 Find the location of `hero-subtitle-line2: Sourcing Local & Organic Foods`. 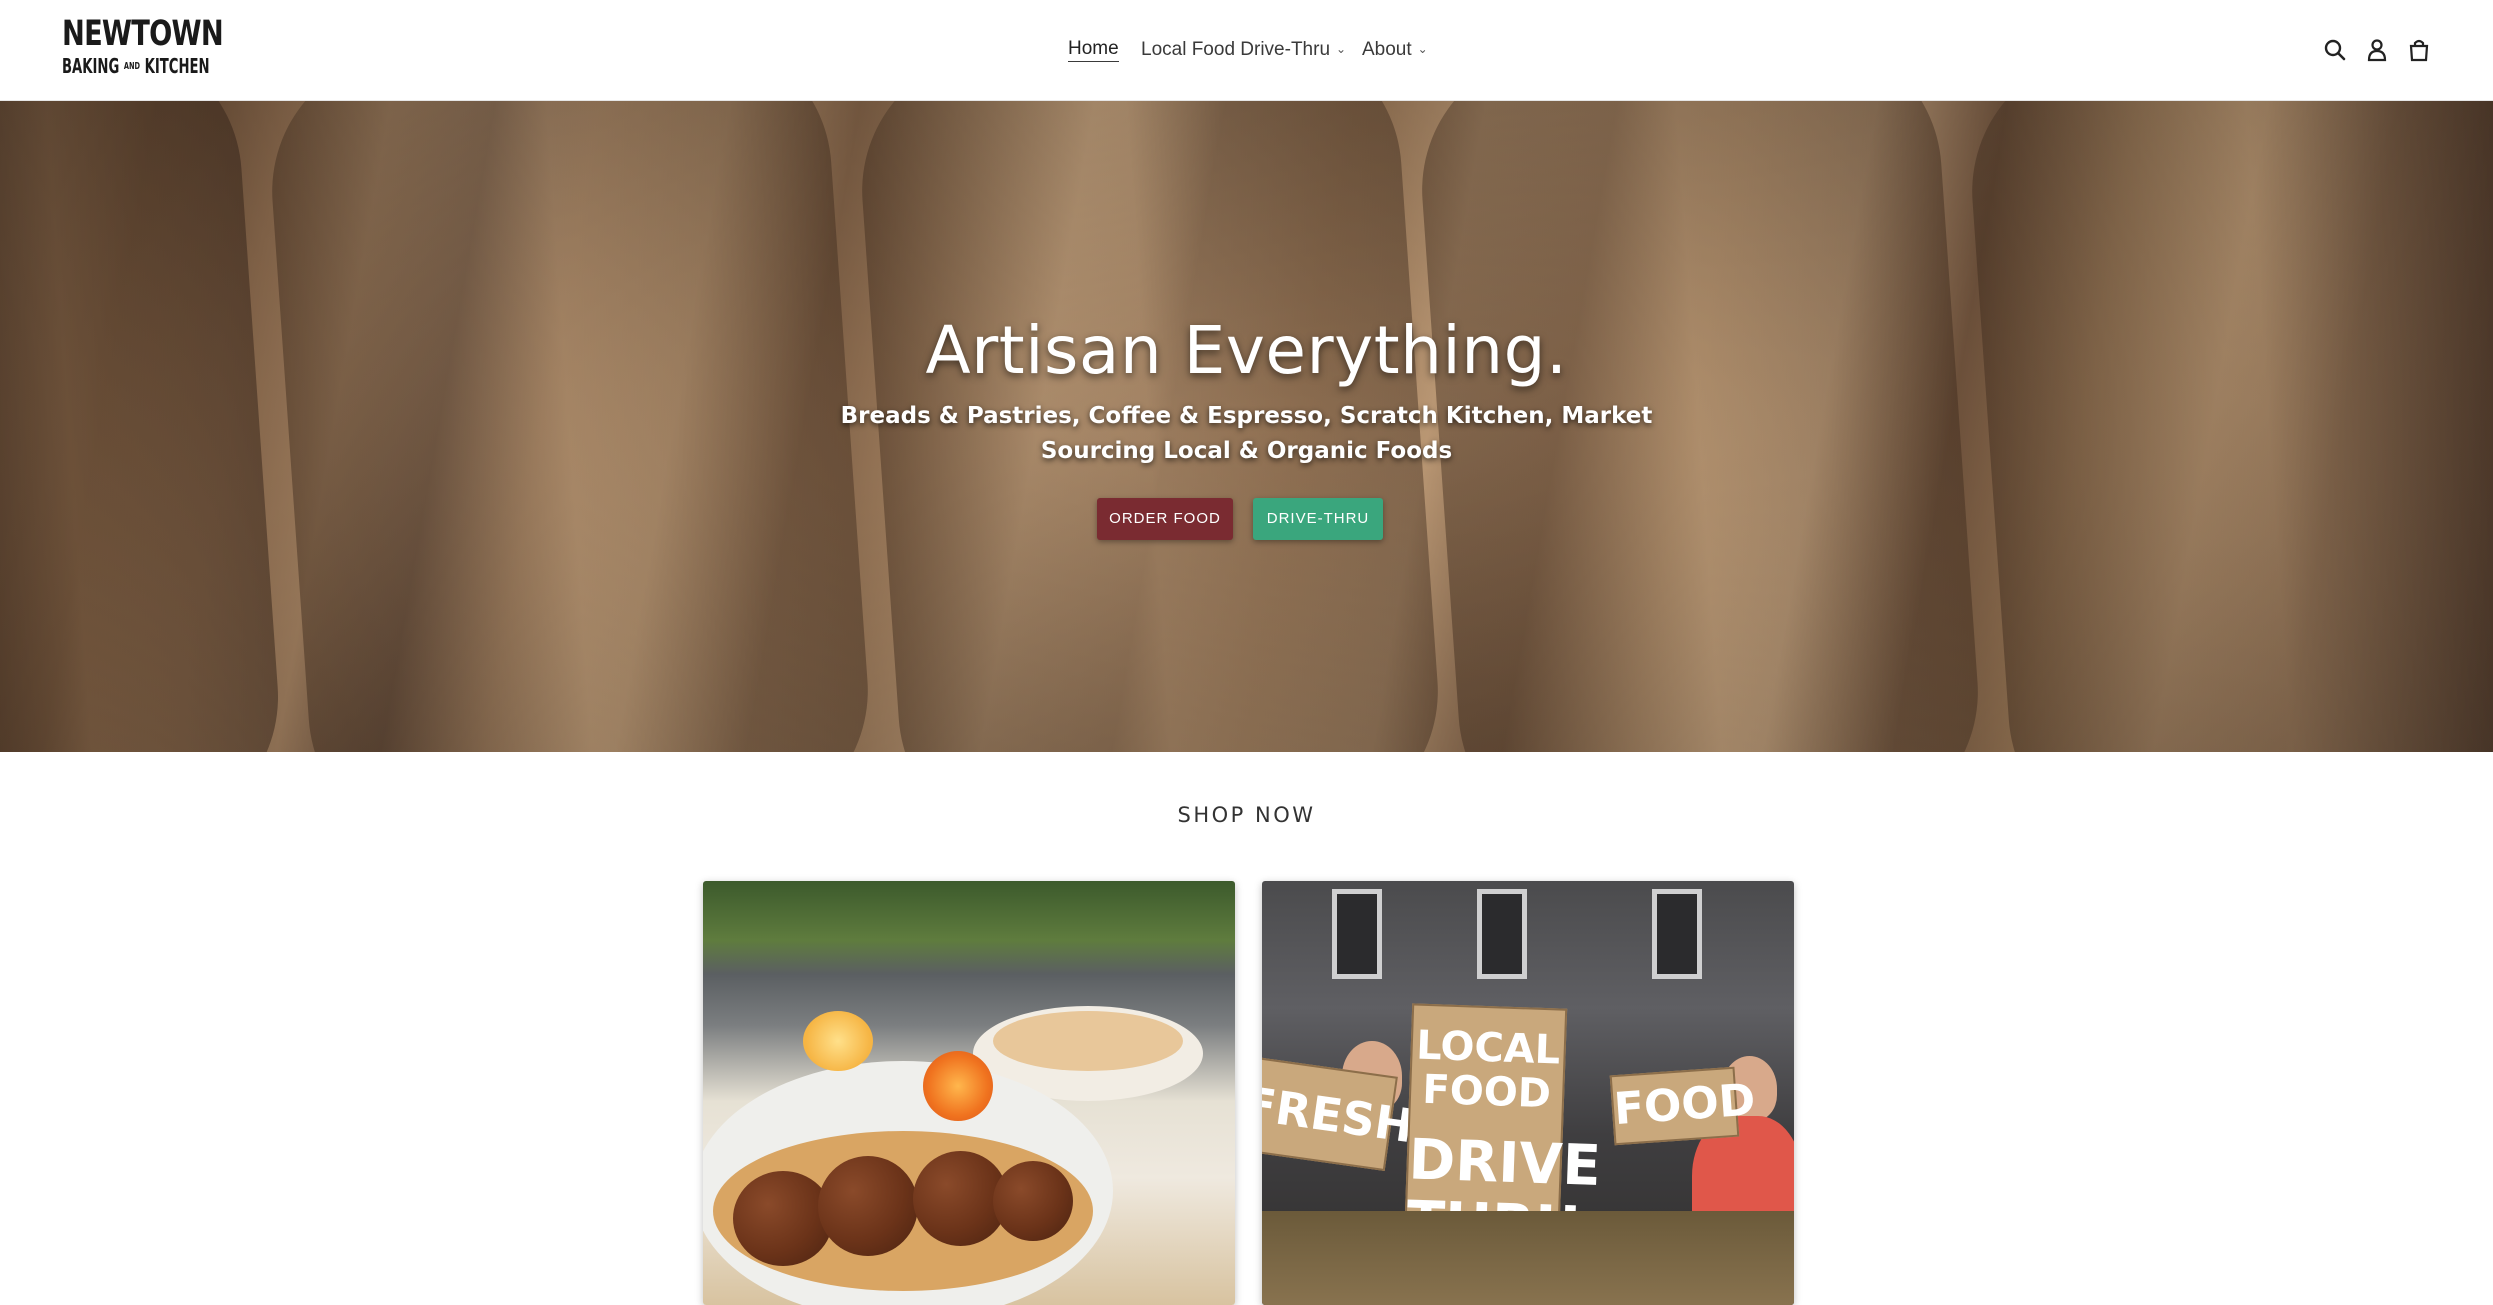

hero-subtitle-line2: Sourcing Local & Organic Foods is located at coordinates (1246, 451).